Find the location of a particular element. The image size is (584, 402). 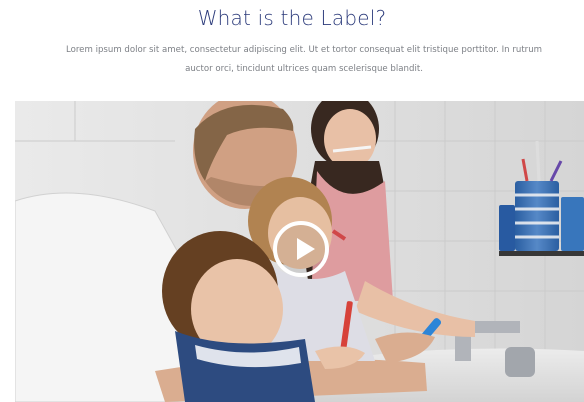

section-title: What is the Label? is located at coordinates (292, 18).